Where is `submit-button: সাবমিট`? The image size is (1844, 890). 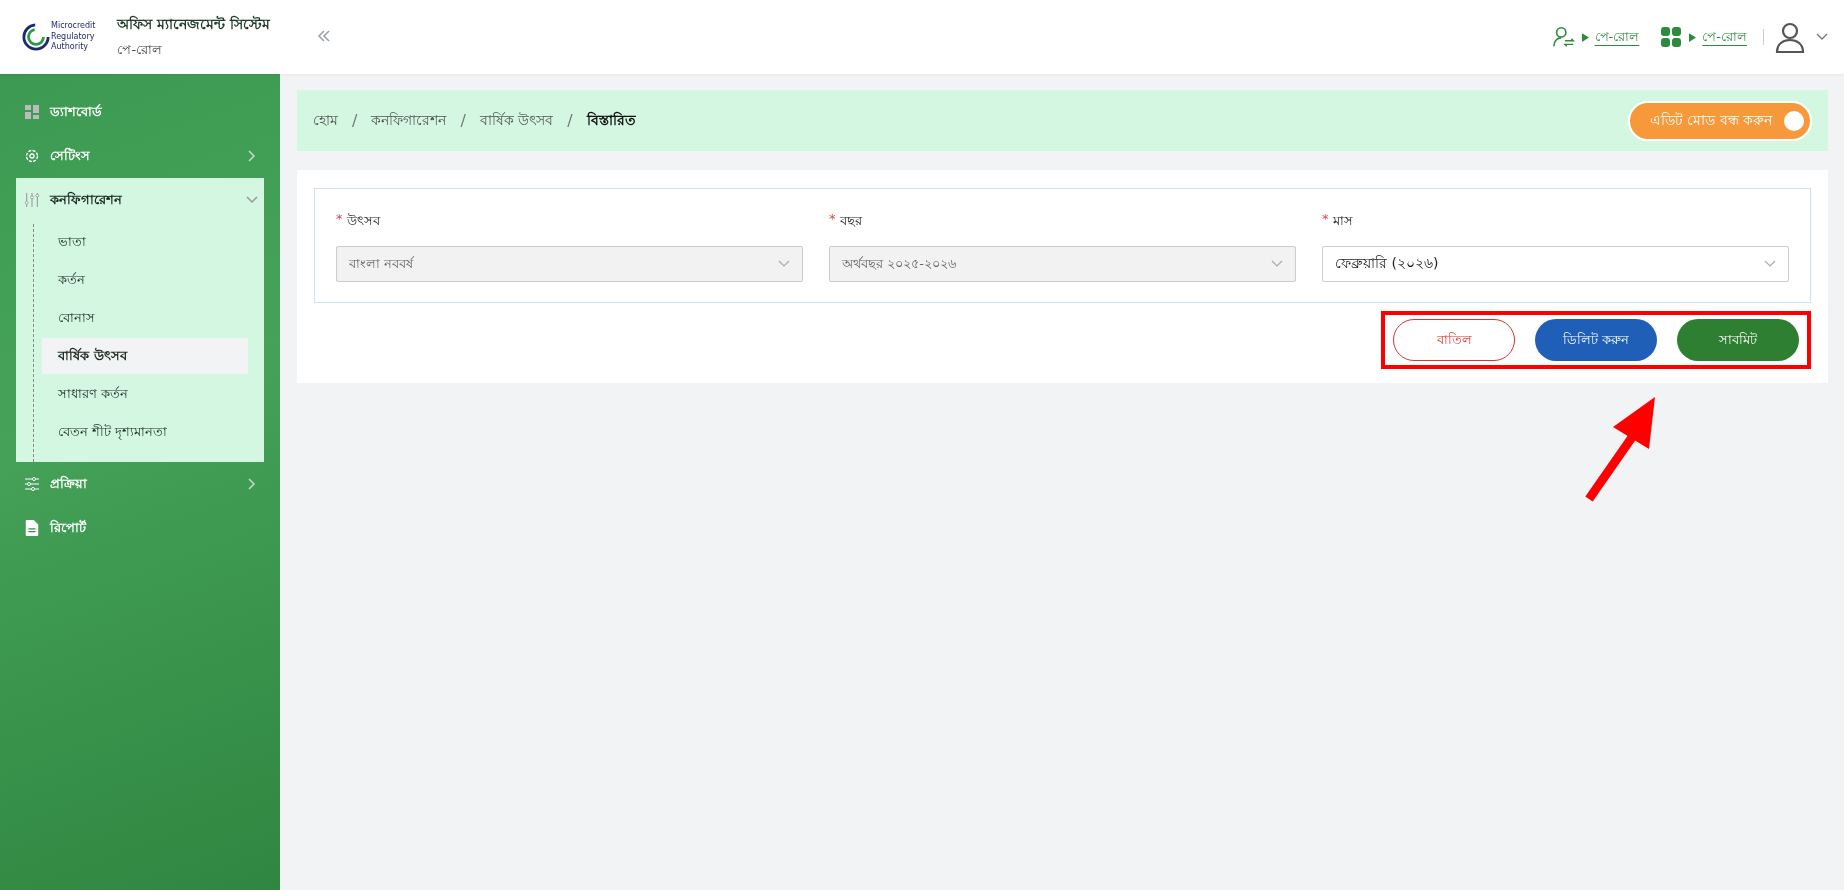
submit-button: সাবমিট is located at coordinates (1738, 340).